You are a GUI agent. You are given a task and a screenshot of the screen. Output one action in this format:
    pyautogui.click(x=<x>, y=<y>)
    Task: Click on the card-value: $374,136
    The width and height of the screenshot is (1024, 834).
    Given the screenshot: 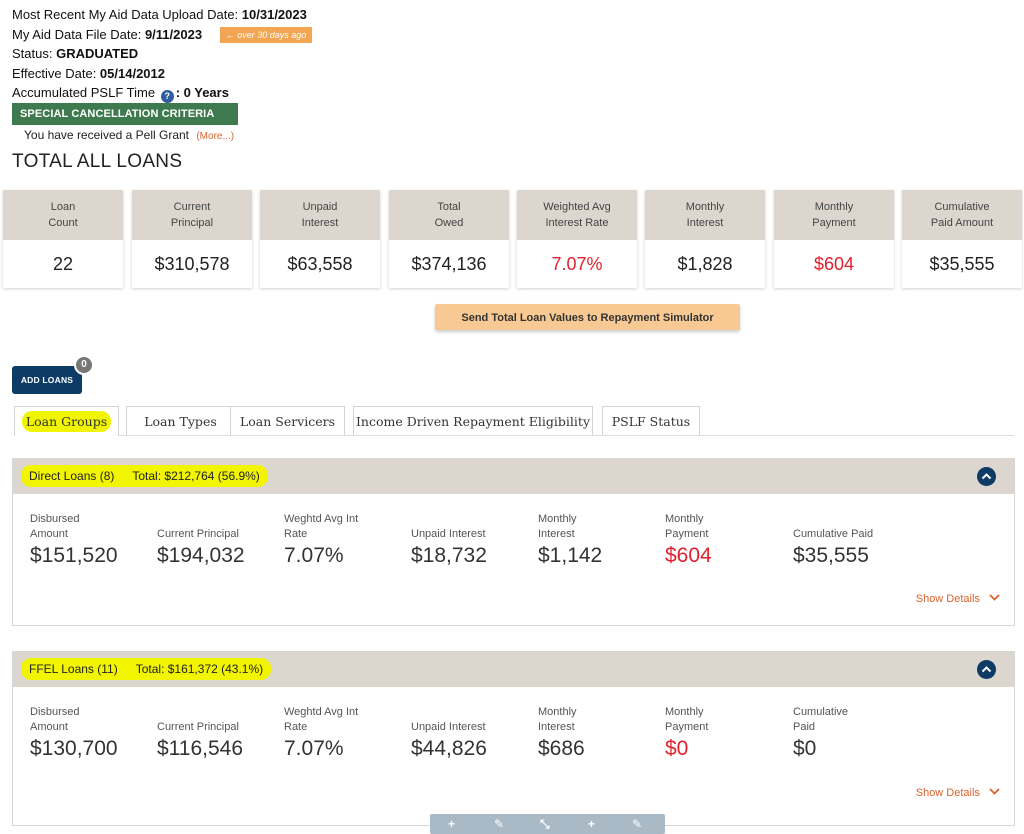 What is the action you would take?
    pyautogui.click(x=449, y=264)
    